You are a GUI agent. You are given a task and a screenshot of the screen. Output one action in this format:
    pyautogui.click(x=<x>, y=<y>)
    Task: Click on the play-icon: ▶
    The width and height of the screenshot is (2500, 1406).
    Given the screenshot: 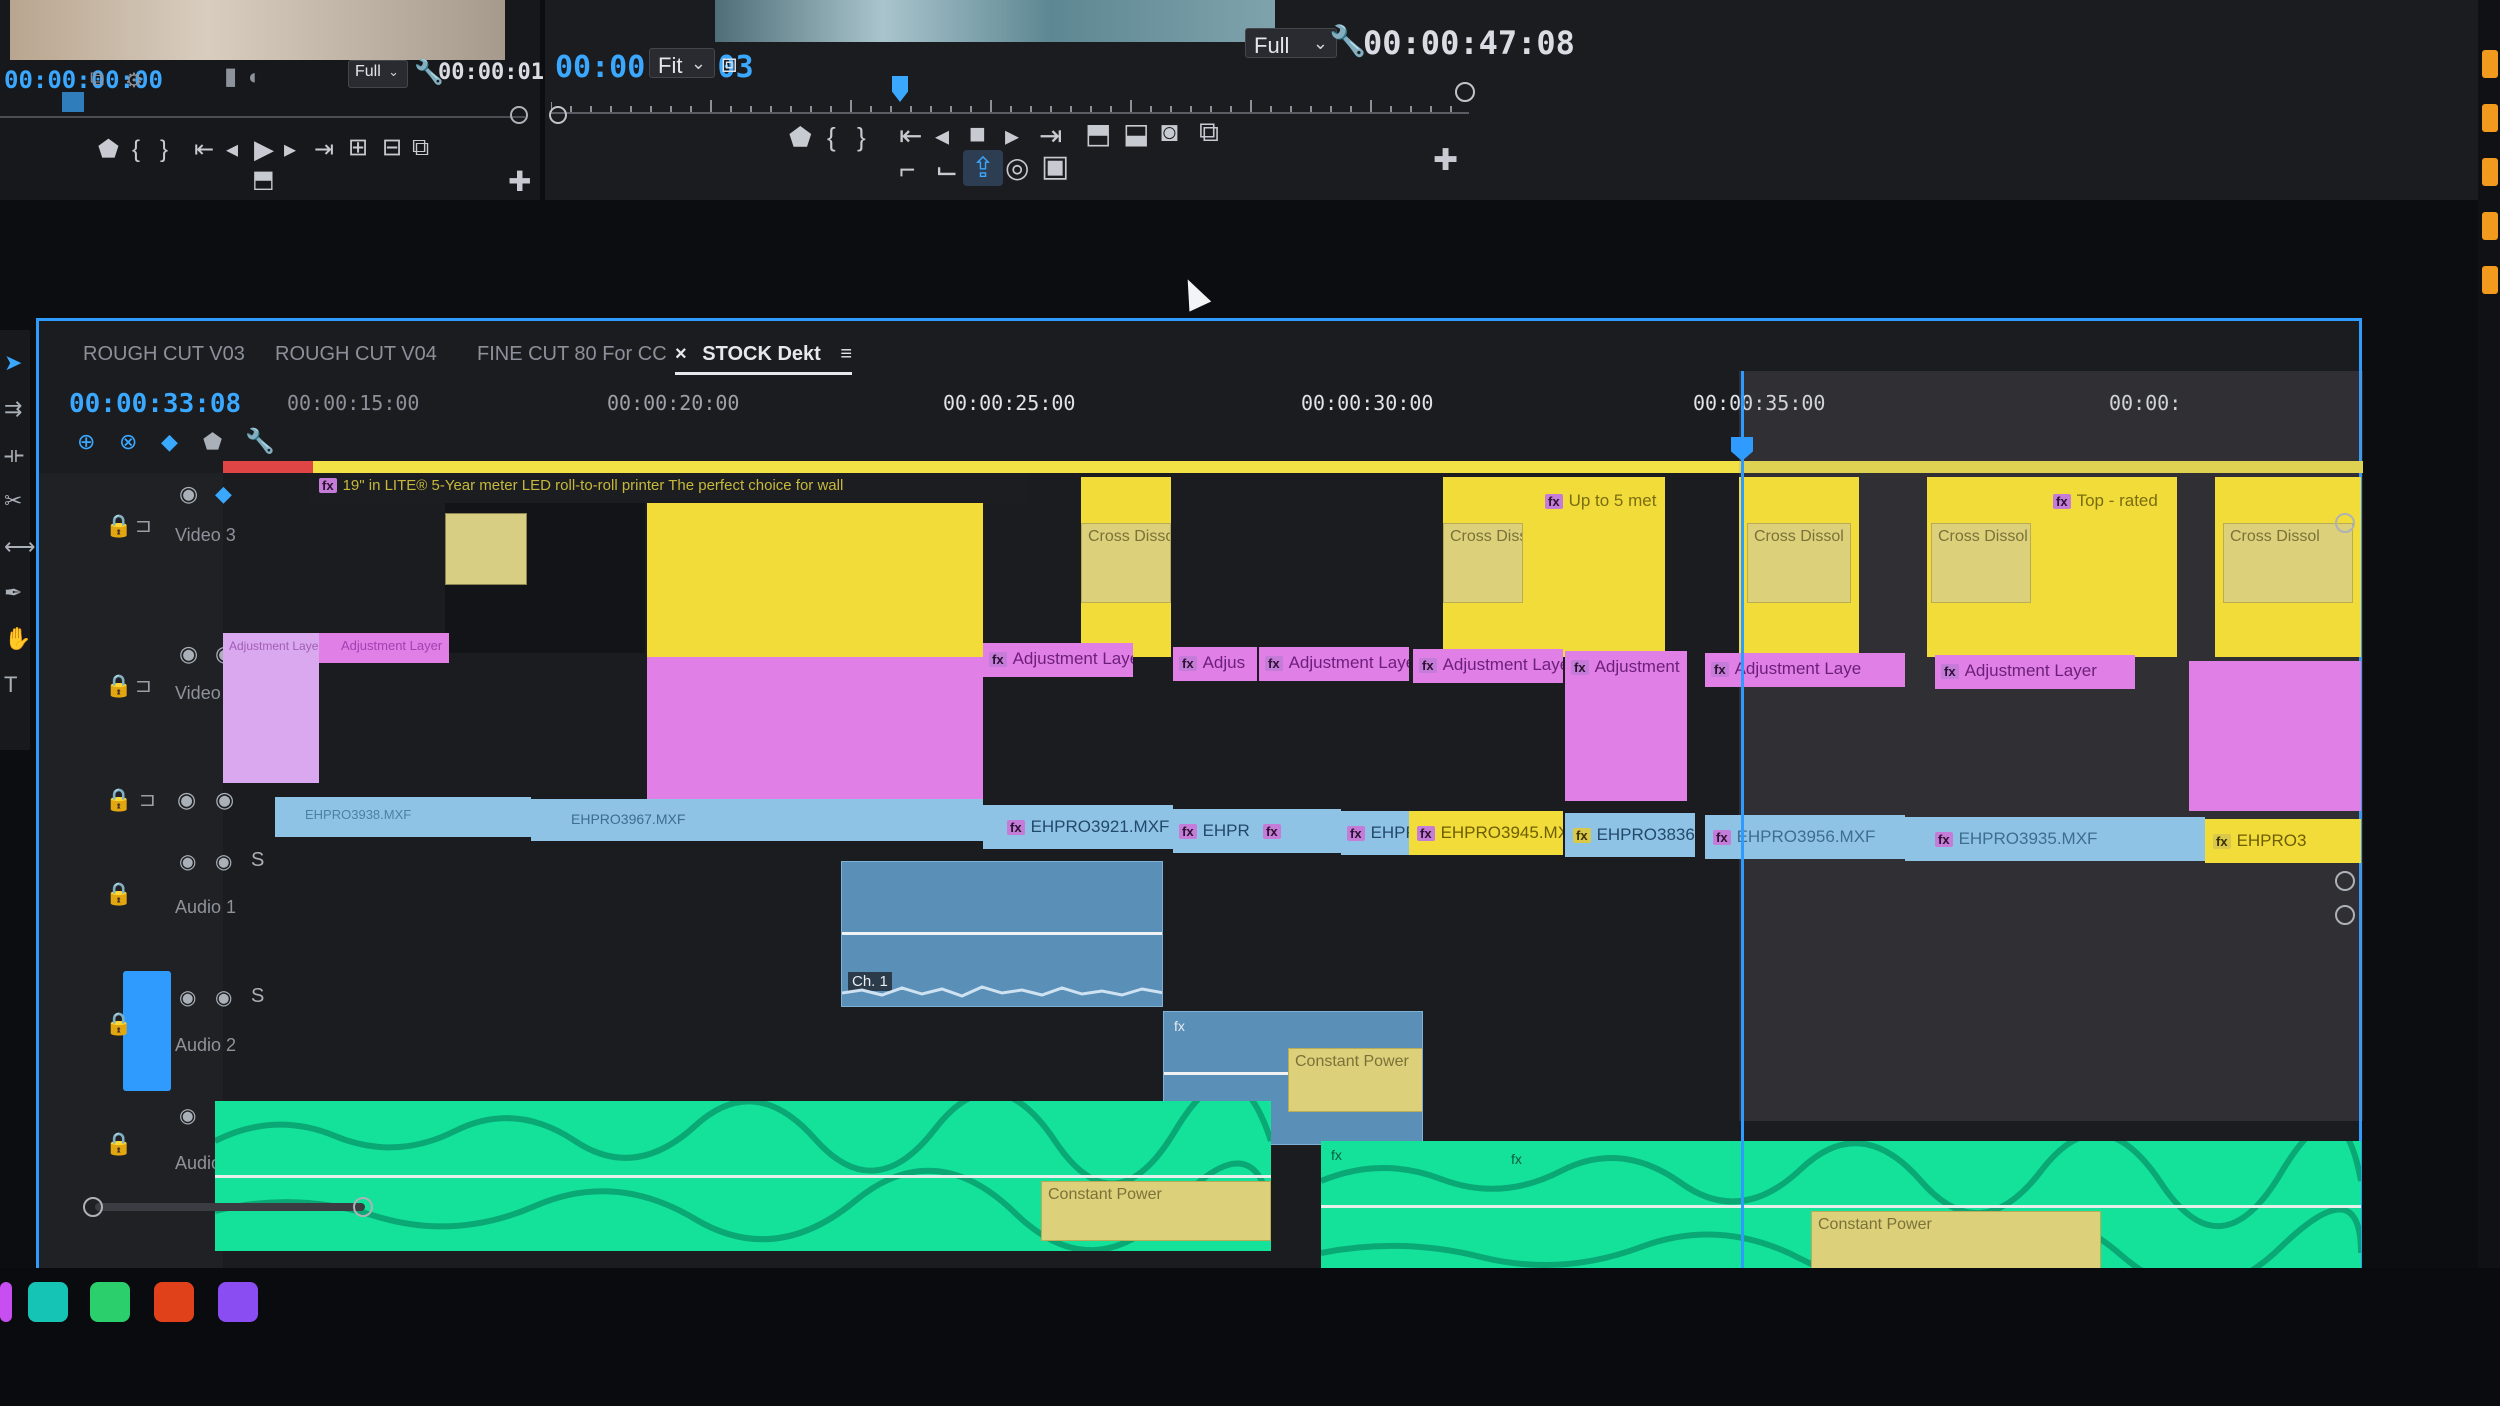 What is the action you would take?
    pyautogui.click(x=264, y=149)
    